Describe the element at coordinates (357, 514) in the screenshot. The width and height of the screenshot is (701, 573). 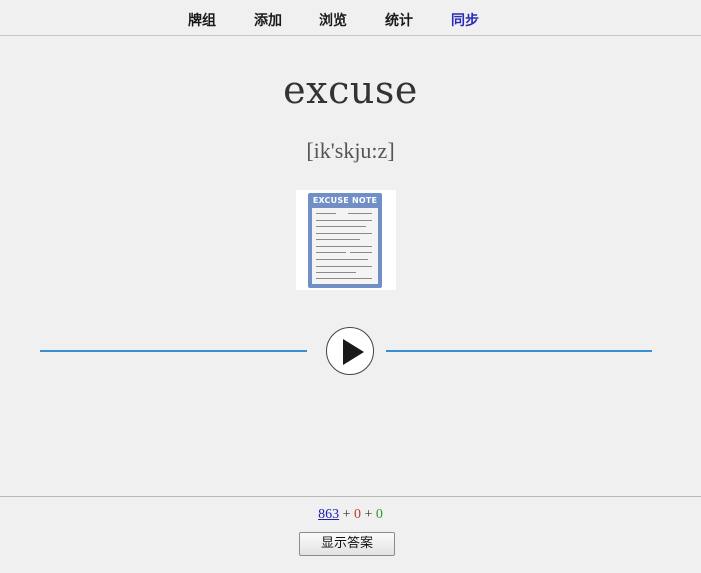
I see `learn-count: 0` at that location.